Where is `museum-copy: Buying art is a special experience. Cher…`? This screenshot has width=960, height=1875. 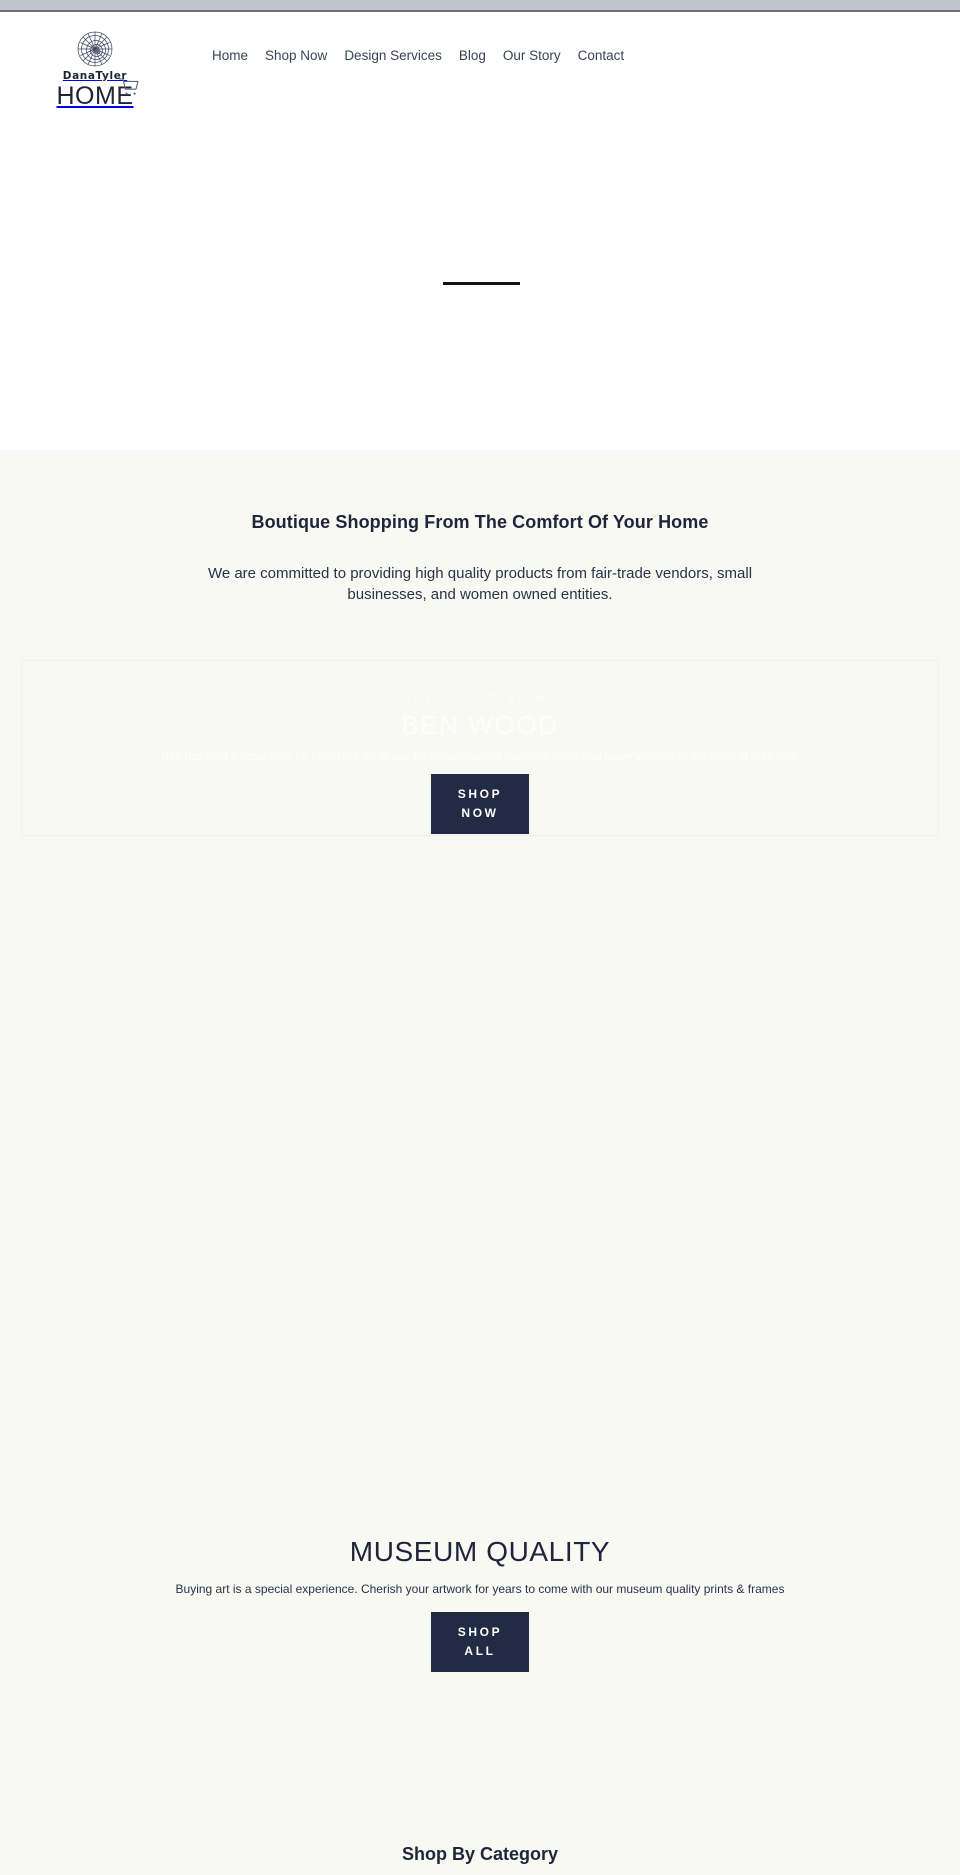
museum-copy: Buying art is a special experience. Cher… is located at coordinates (480, 1589).